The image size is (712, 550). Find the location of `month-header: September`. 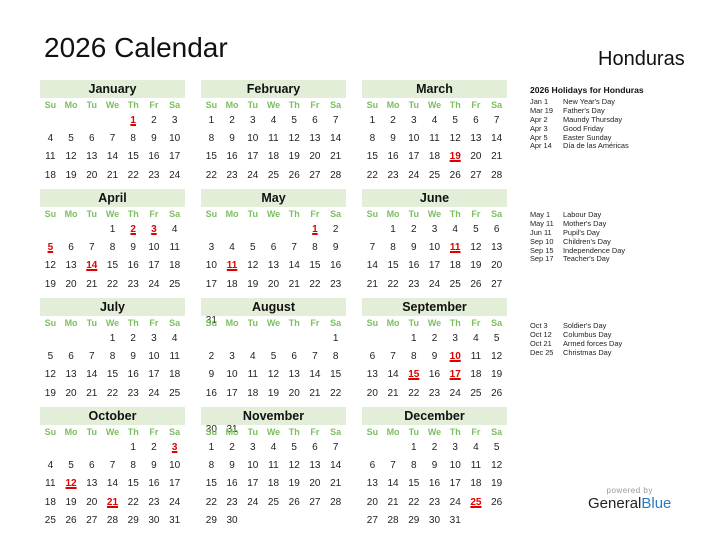

month-header: September is located at coordinates (434, 307).